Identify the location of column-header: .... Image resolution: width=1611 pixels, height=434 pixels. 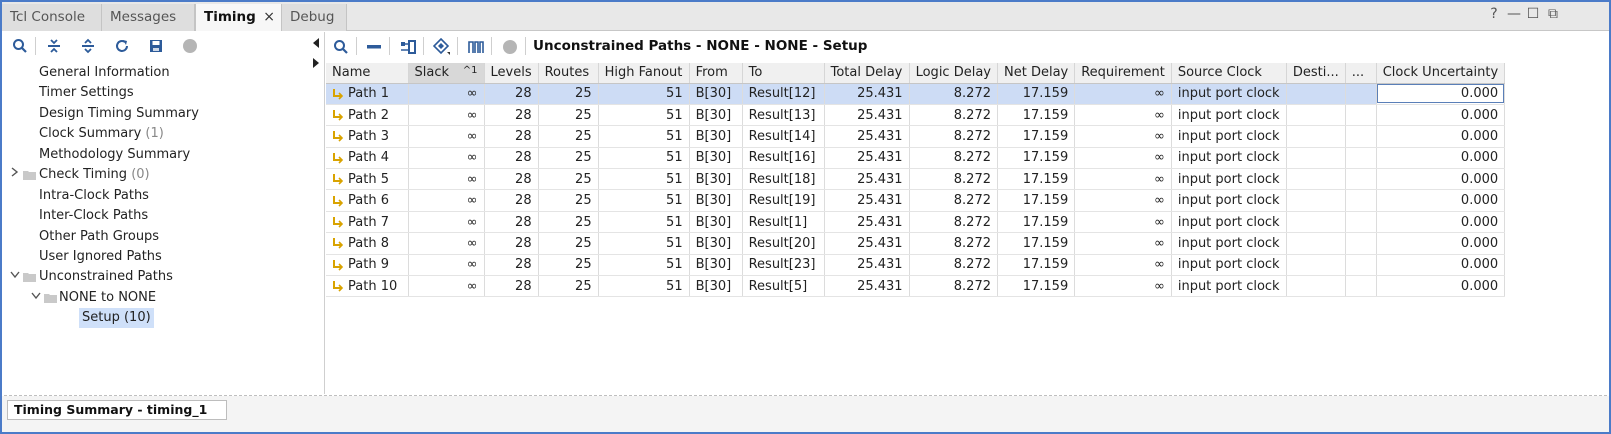
(1361, 73).